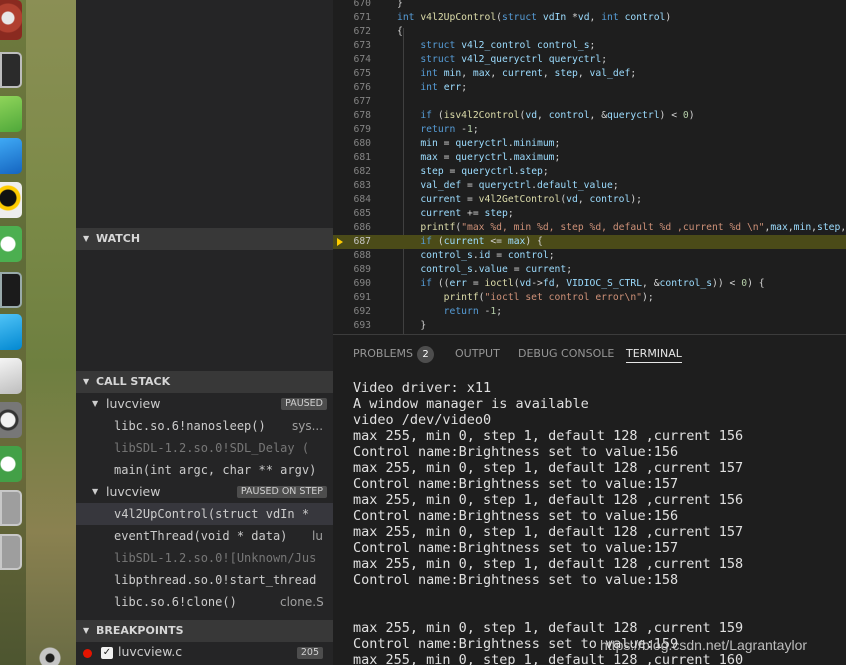 The height and width of the screenshot is (665, 846). I want to click on thread-item: ▼ luvcview PAUSED ON STEP, so click(204, 492).